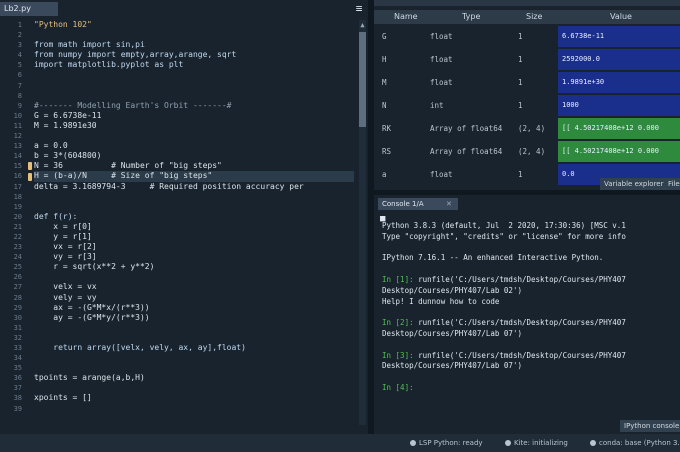  I want to click on line-number: 15, so click(17, 166).